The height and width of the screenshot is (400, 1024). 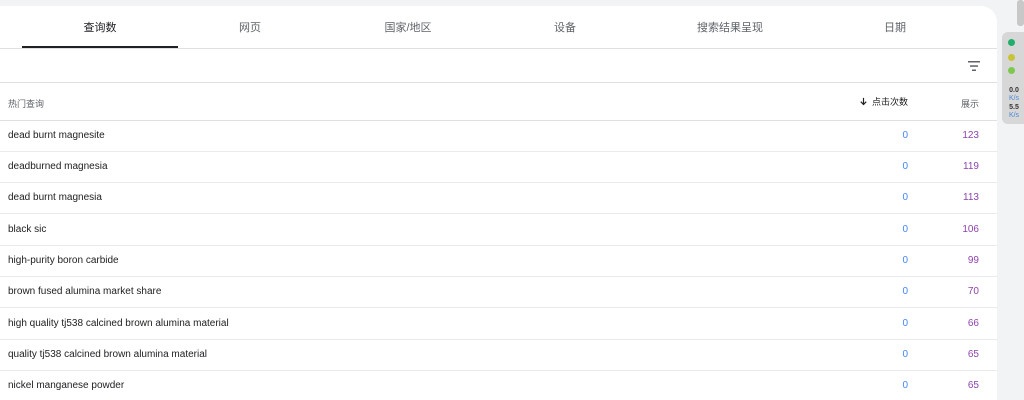 What do you see at coordinates (895, 27) in the screenshot?
I see `tab-dates: 日期` at bounding box center [895, 27].